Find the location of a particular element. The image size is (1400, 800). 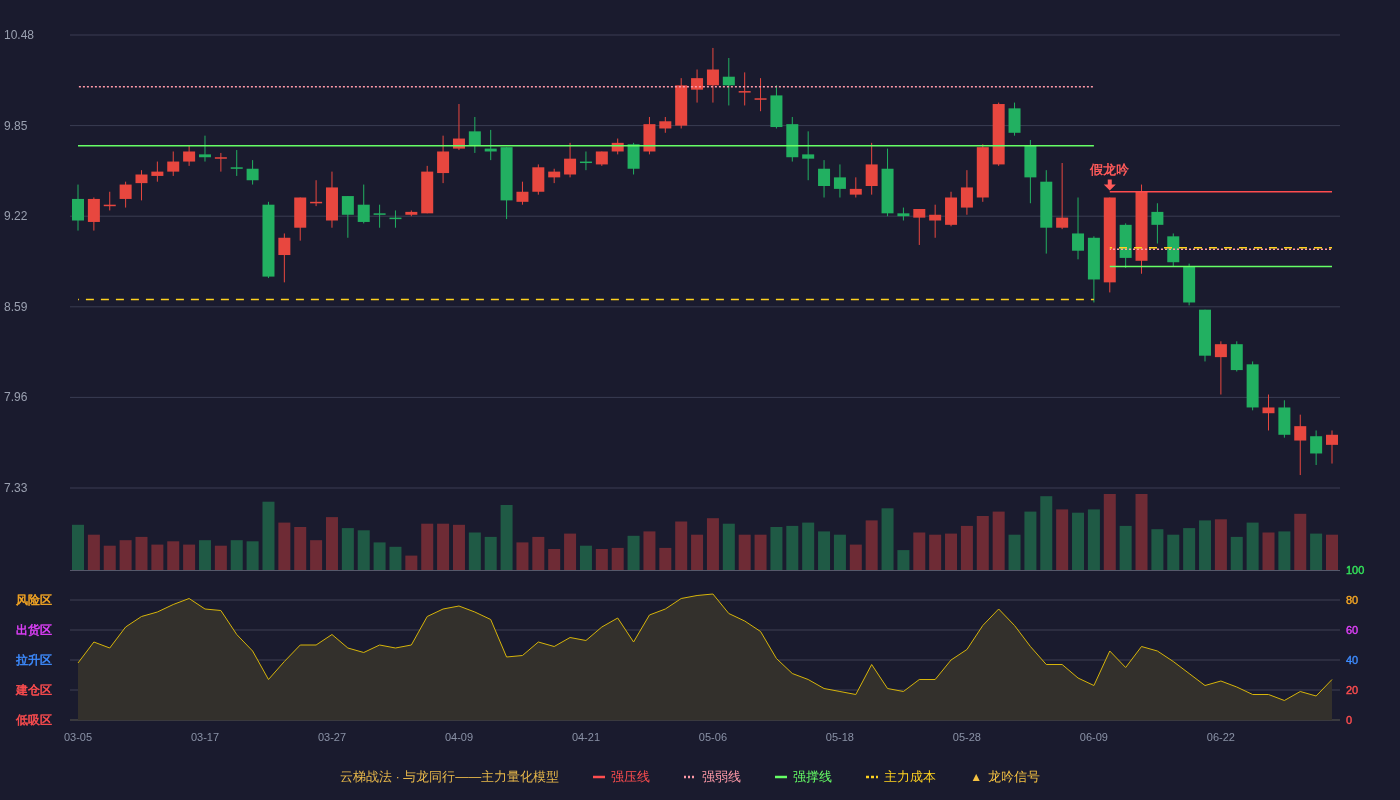

date-label: 03-27 is located at coordinates (332, 737).